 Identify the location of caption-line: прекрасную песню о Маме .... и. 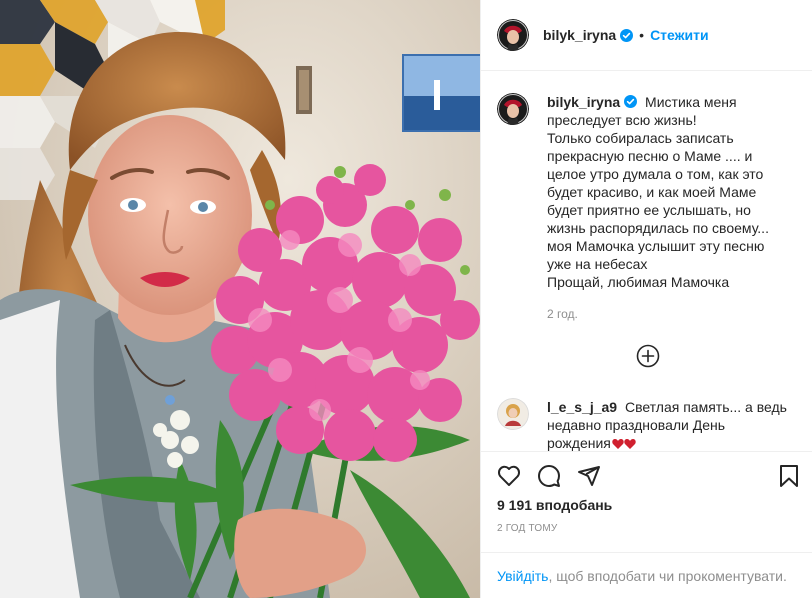
(650, 156).